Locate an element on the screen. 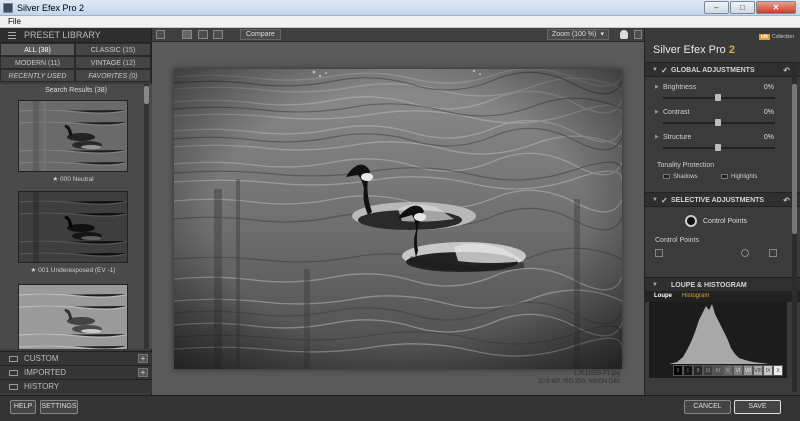 The image size is (800, 421). menu-icon is located at coordinates (12, 35).